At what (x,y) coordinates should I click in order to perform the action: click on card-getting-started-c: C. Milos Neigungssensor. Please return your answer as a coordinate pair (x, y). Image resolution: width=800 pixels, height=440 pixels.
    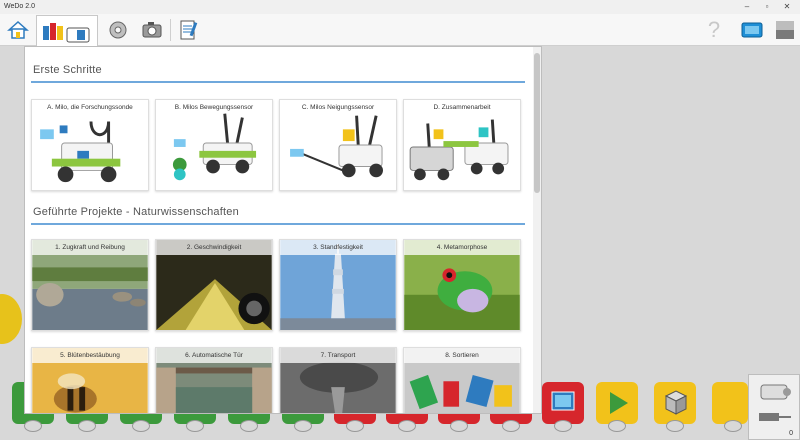
    Looking at the image, I should click on (338, 145).